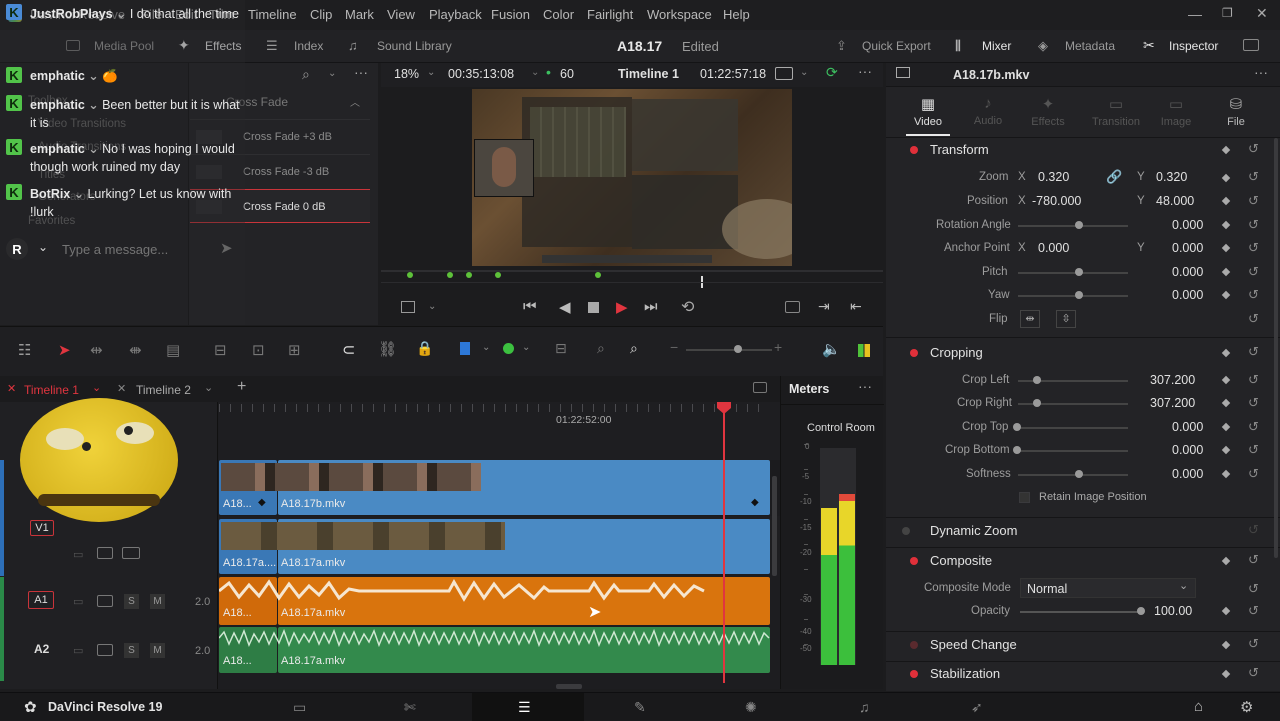  What do you see at coordinates (1187, 295) in the screenshot?
I see `yaw-field: 0.000` at bounding box center [1187, 295].